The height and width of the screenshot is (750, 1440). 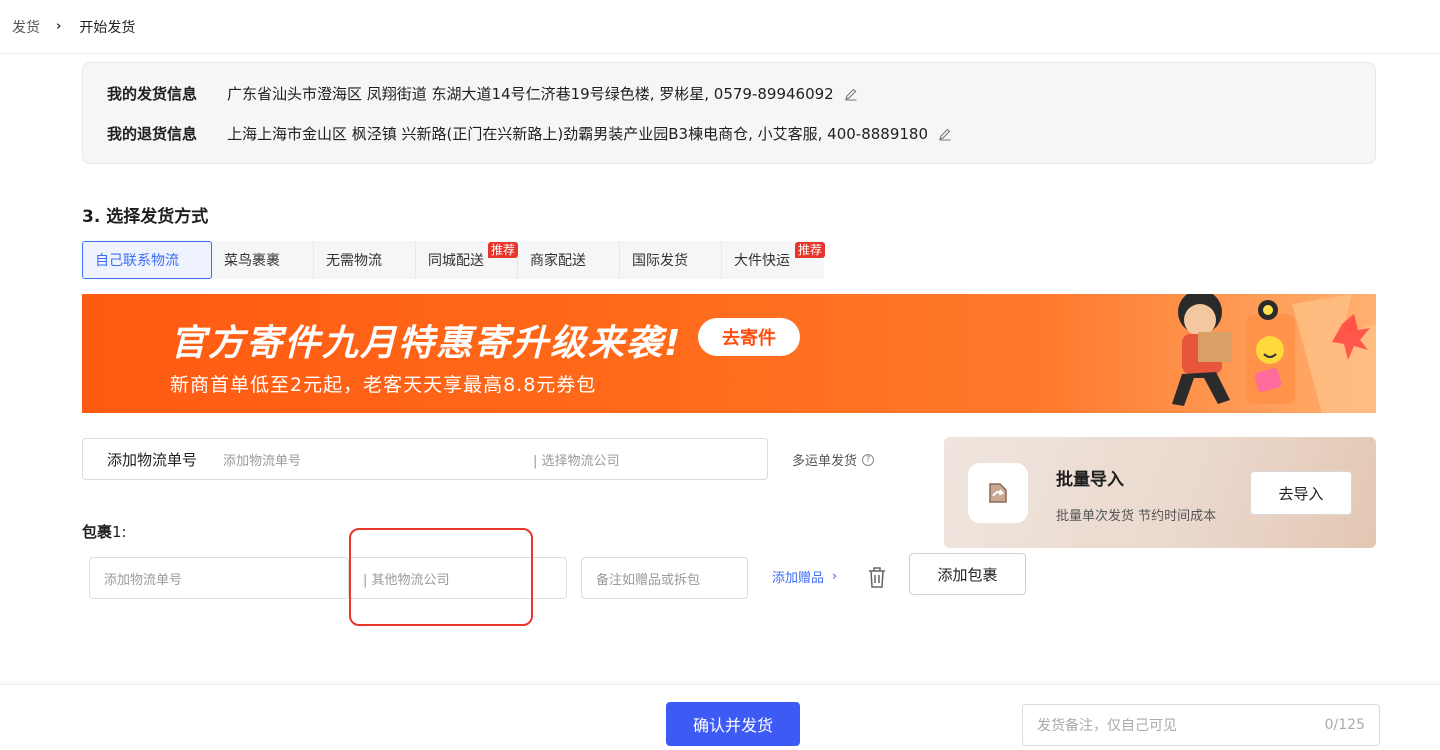 I want to click on tab-self-logistics: 自己联系物流, so click(x=147, y=260).